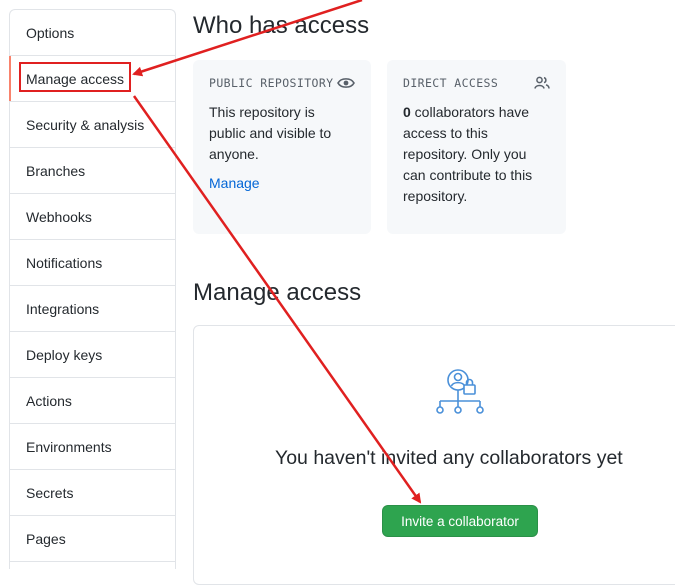  What do you see at coordinates (460, 521) in the screenshot?
I see `invite-collaborator-button: Invite a collaborator` at bounding box center [460, 521].